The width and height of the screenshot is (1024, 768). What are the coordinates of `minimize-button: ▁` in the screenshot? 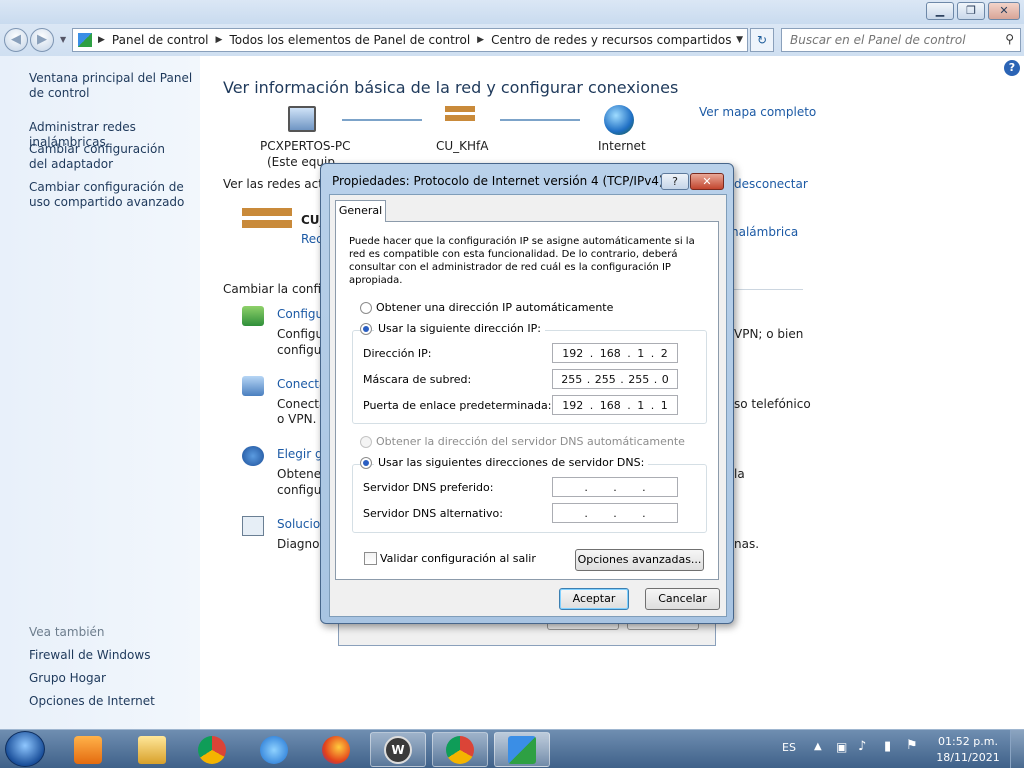 It's located at (940, 11).